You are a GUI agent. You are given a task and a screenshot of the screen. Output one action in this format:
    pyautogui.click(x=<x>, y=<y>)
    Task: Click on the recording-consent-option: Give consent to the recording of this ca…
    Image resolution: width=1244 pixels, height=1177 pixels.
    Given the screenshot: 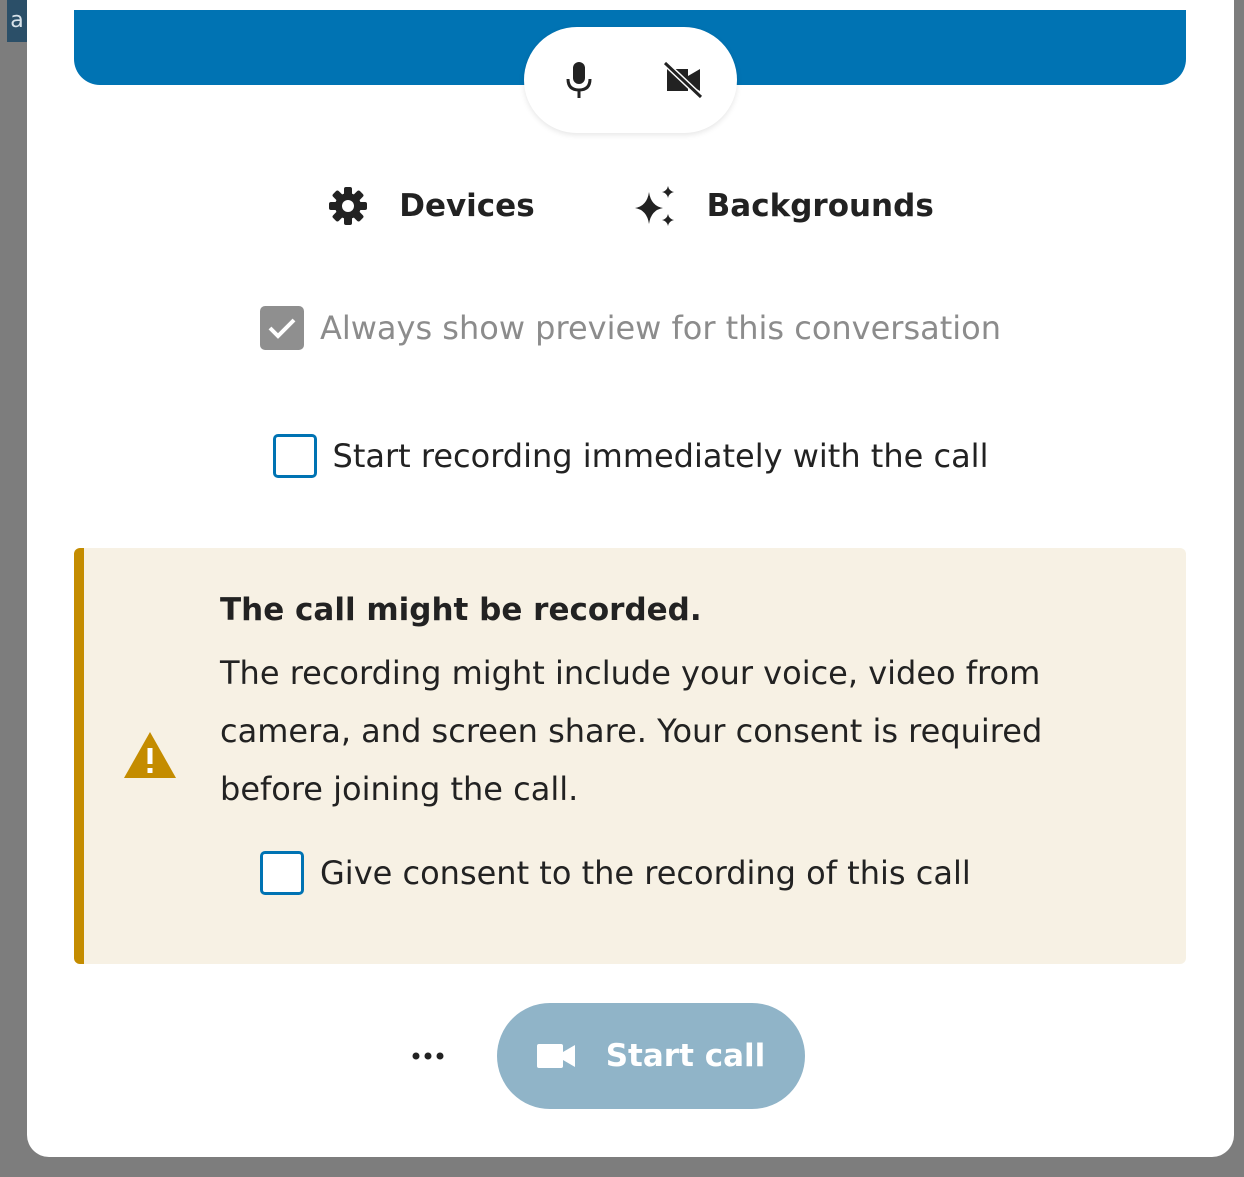 What is the action you would take?
    pyautogui.click(x=615, y=873)
    